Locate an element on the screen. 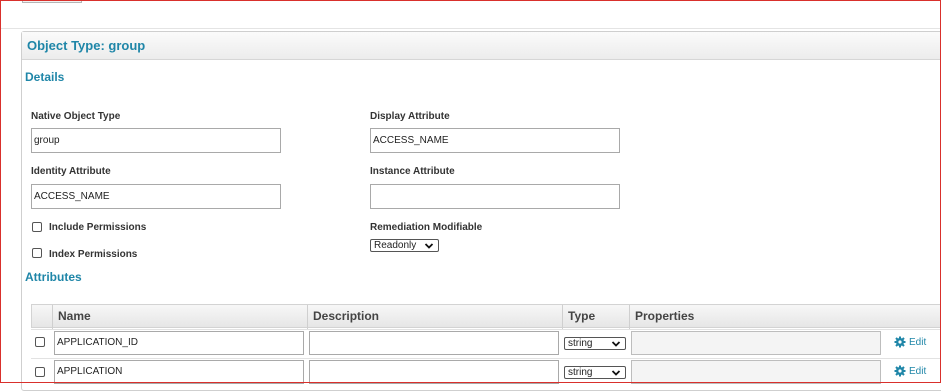 The image size is (941, 391). details-section-title: Details is located at coordinates (45, 77).